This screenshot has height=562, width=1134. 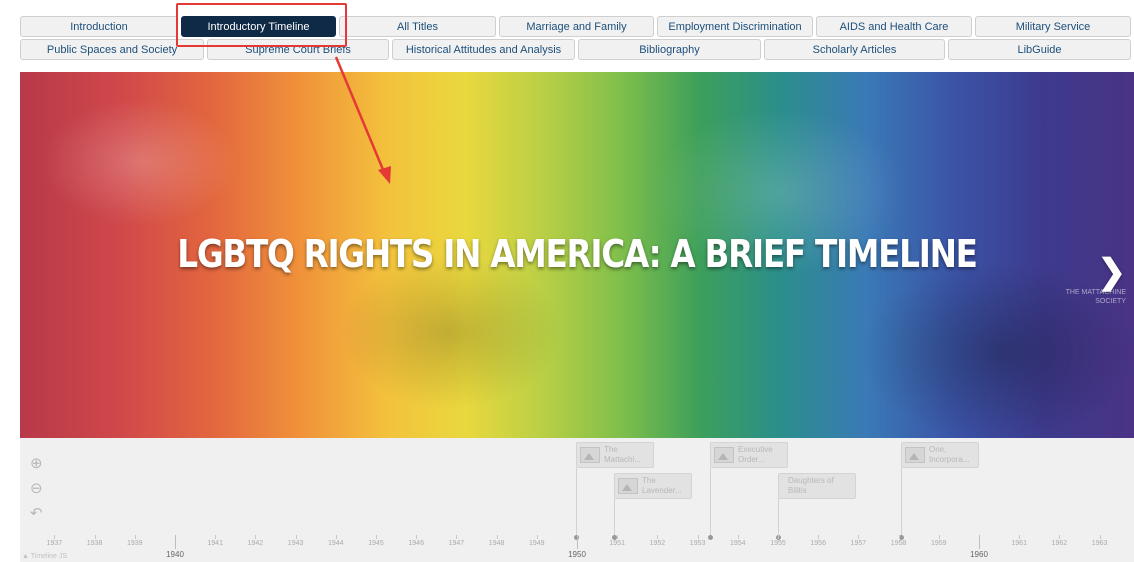 What do you see at coordinates (1053, 26) in the screenshot?
I see `tab-military-service: Military Service` at bounding box center [1053, 26].